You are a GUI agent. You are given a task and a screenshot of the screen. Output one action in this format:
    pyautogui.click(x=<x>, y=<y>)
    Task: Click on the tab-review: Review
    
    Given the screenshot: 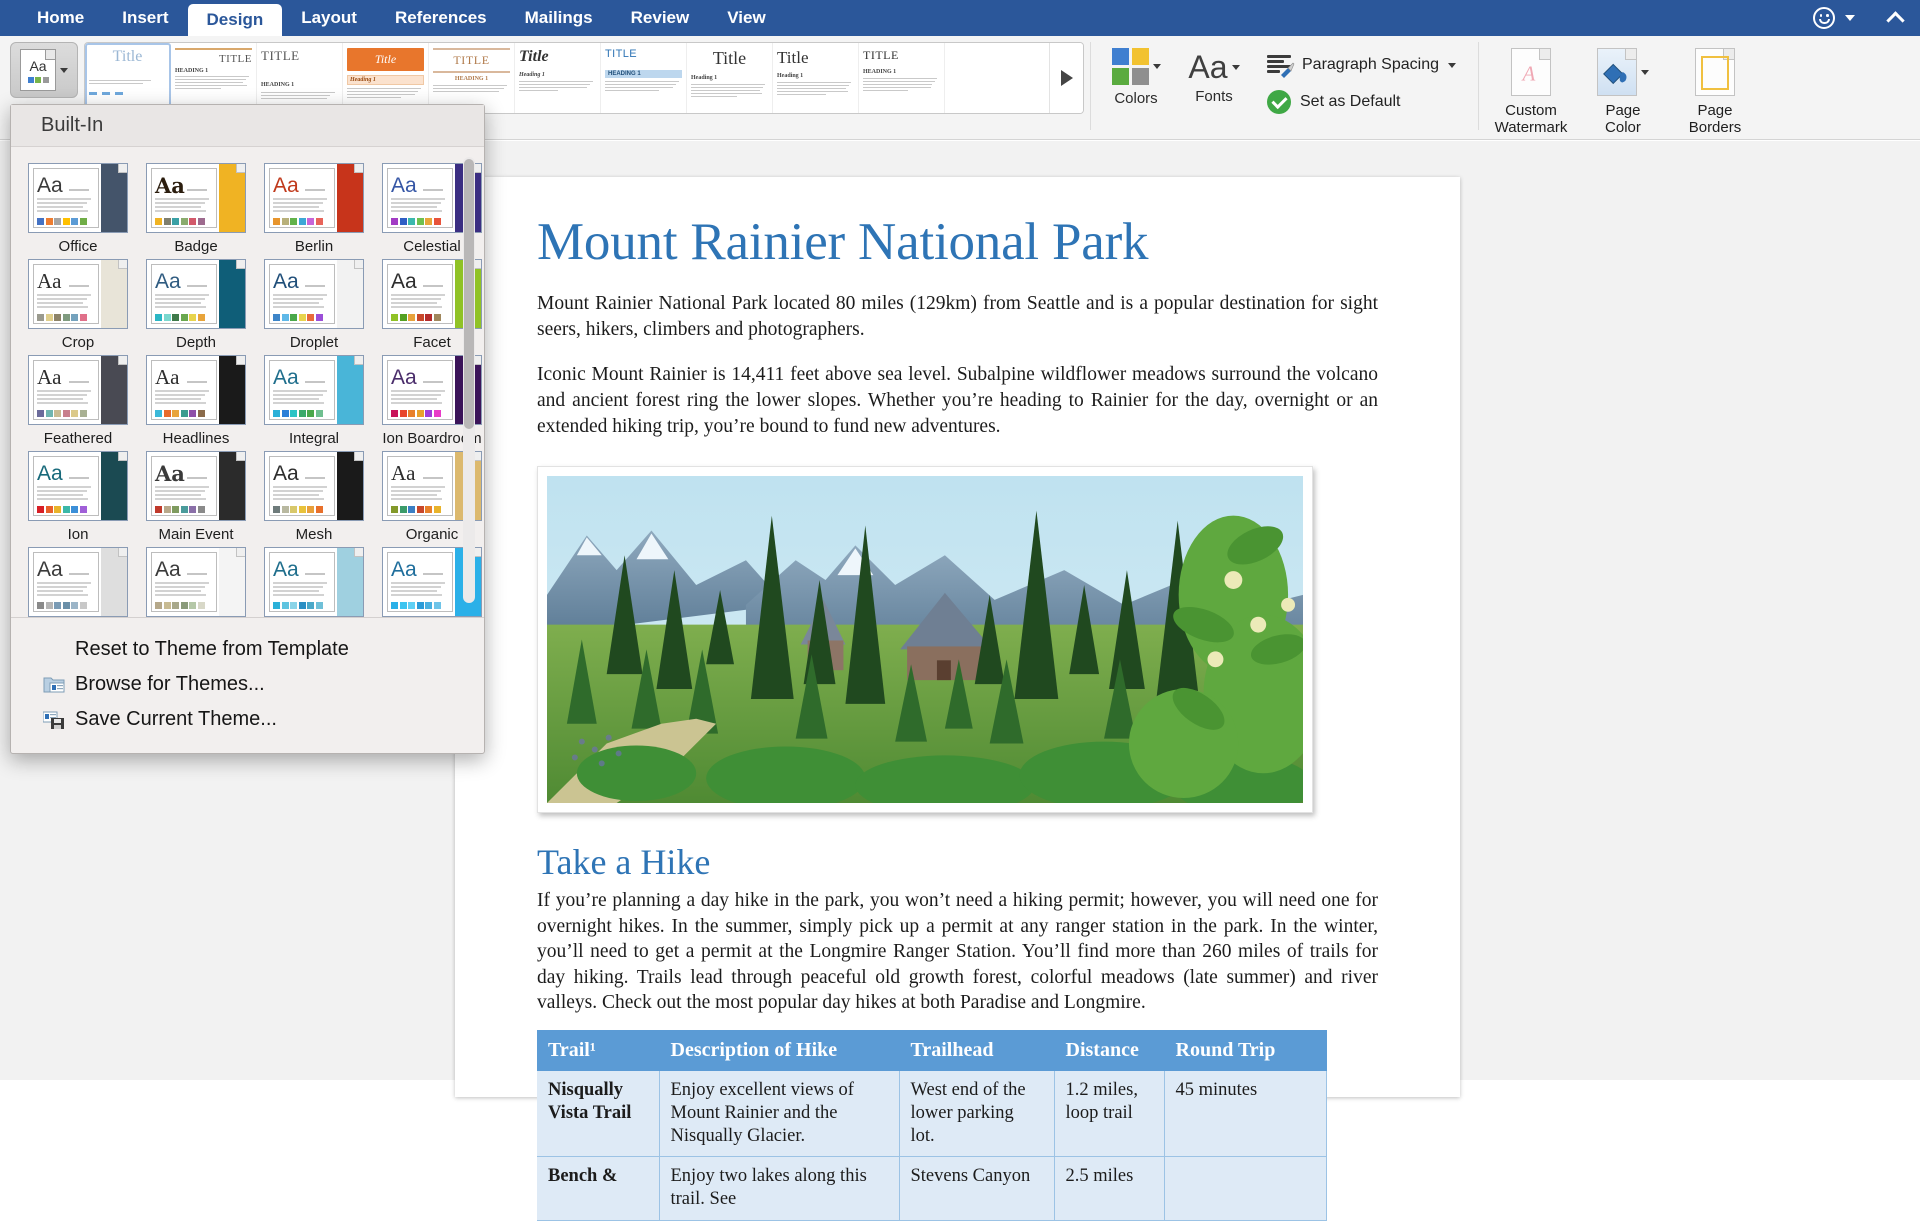 What is the action you would take?
    pyautogui.click(x=660, y=18)
    